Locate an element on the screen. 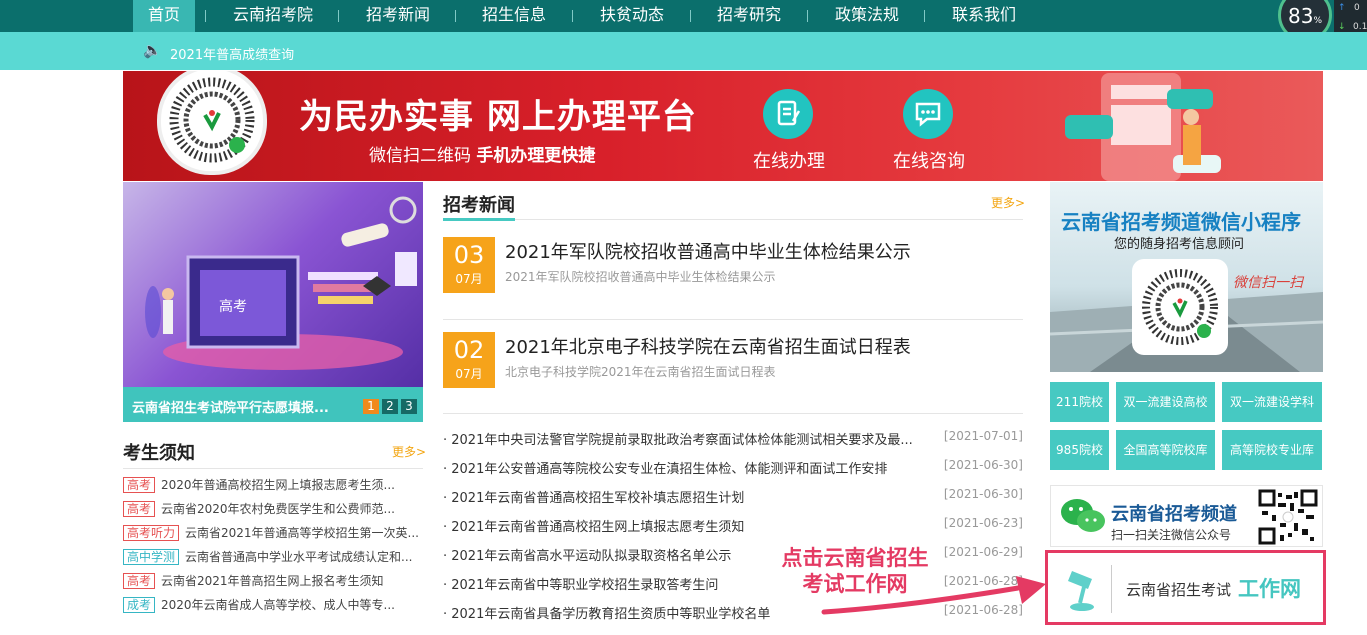  slide-page-3: 3 is located at coordinates (409, 406).